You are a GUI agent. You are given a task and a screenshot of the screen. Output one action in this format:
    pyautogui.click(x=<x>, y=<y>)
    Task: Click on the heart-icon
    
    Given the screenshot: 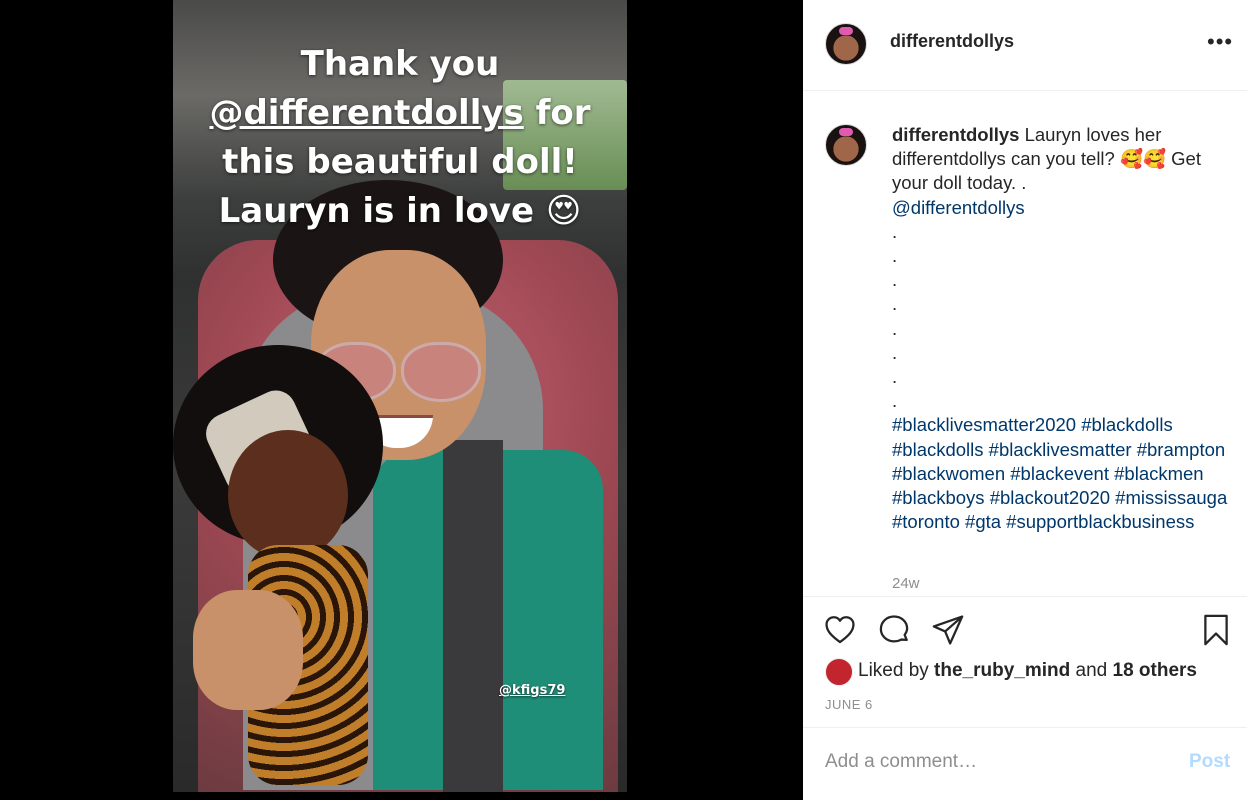 What is the action you would take?
    pyautogui.click(x=840, y=630)
    